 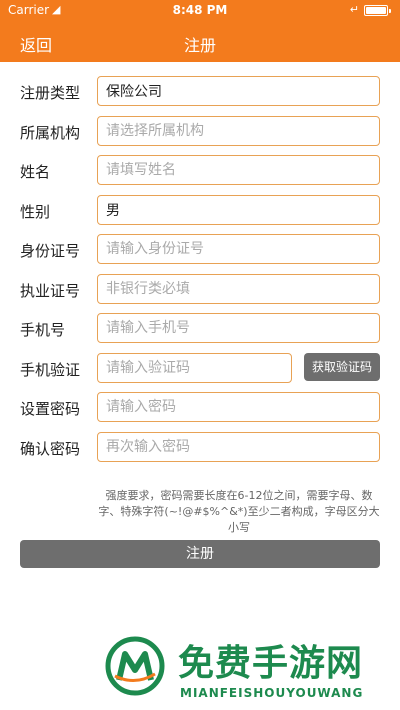 What do you see at coordinates (342, 366) in the screenshot?
I see `get-code-button: 获取验证码` at bounding box center [342, 366].